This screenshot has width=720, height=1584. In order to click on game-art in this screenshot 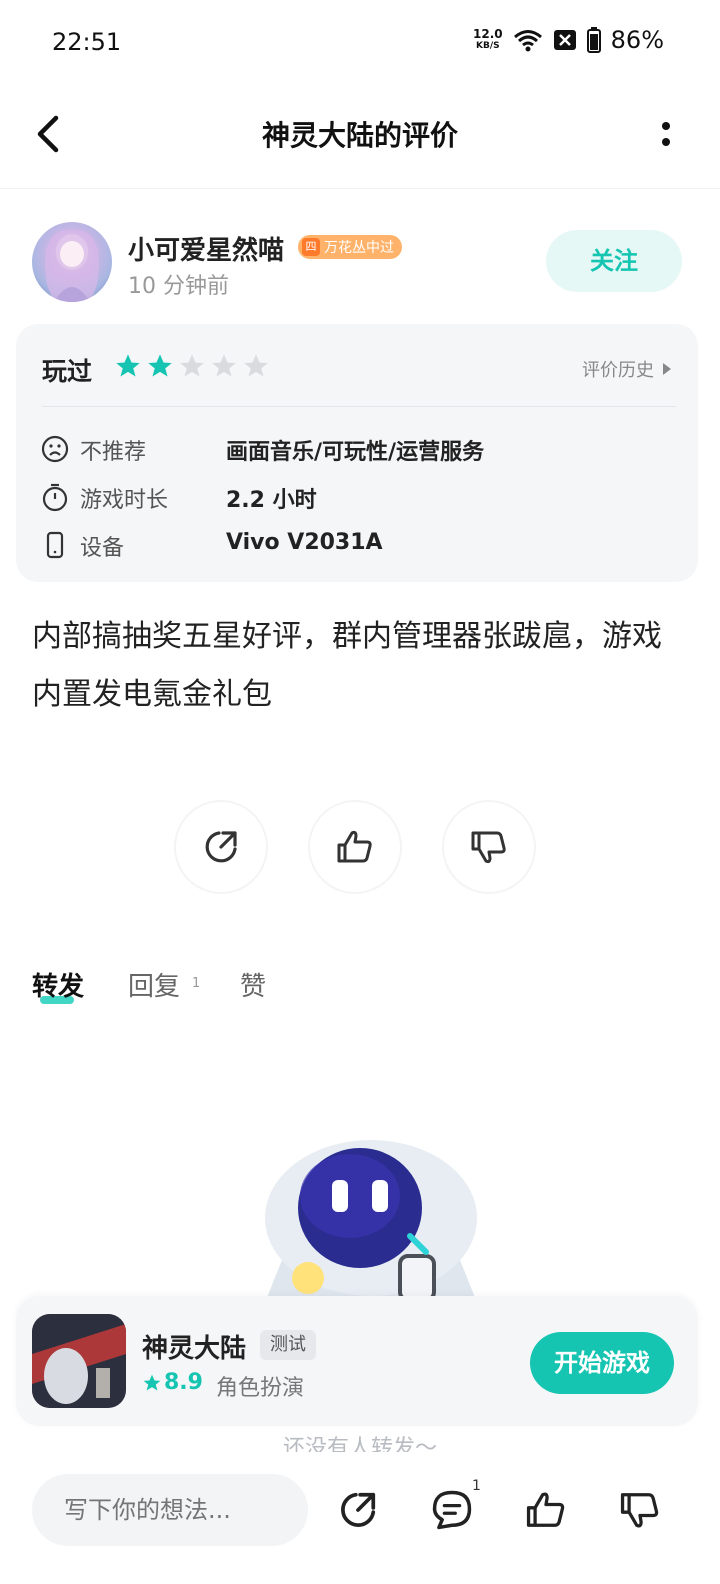, I will do `click(79, 1361)`.